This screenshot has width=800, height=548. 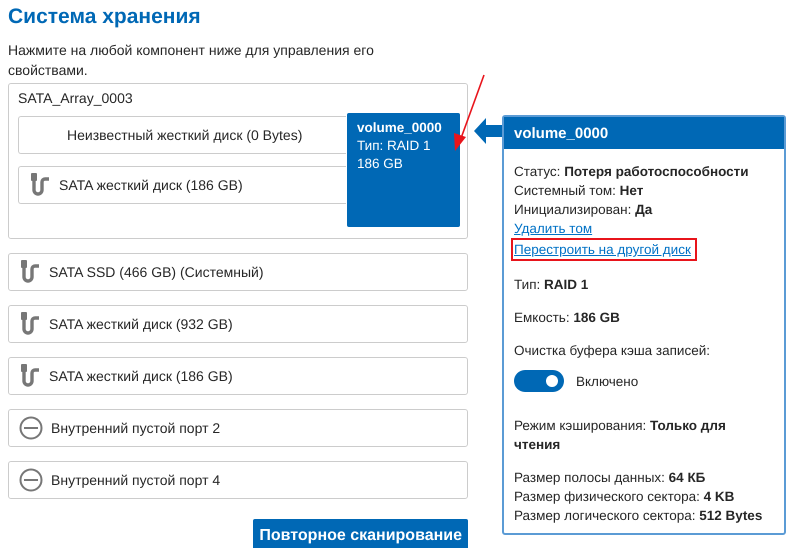 I want to click on volume-tile: volume_0000 Тип: RAID 1 186 GB, so click(x=403, y=170).